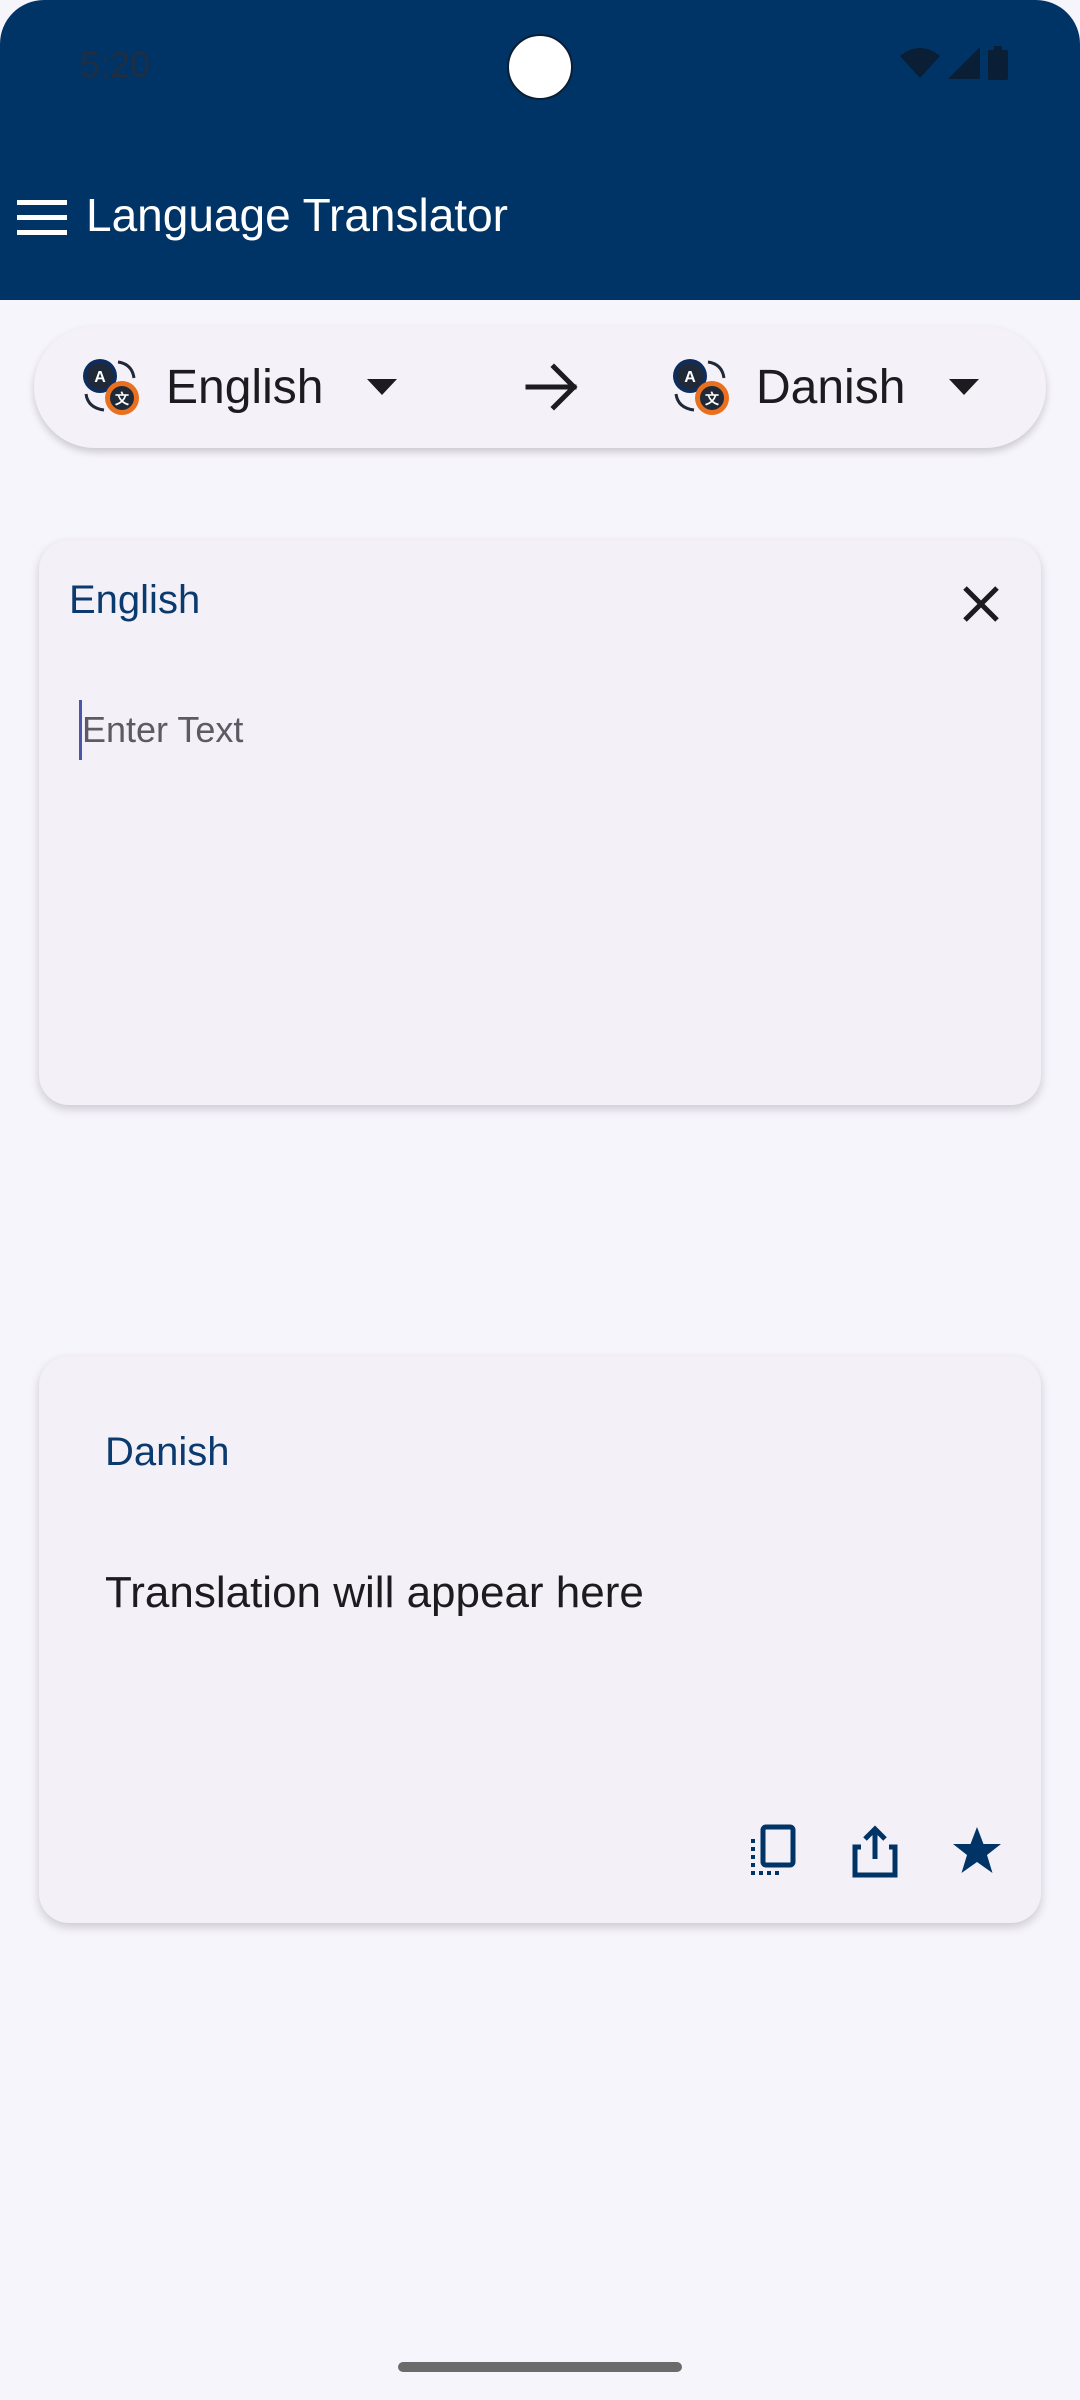 The height and width of the screenshot is (2400, 1080). What do you see at coordinates (297, 215) in the screenshot?
I see `app-title: Language Translator` at bounding box center [297, 215].